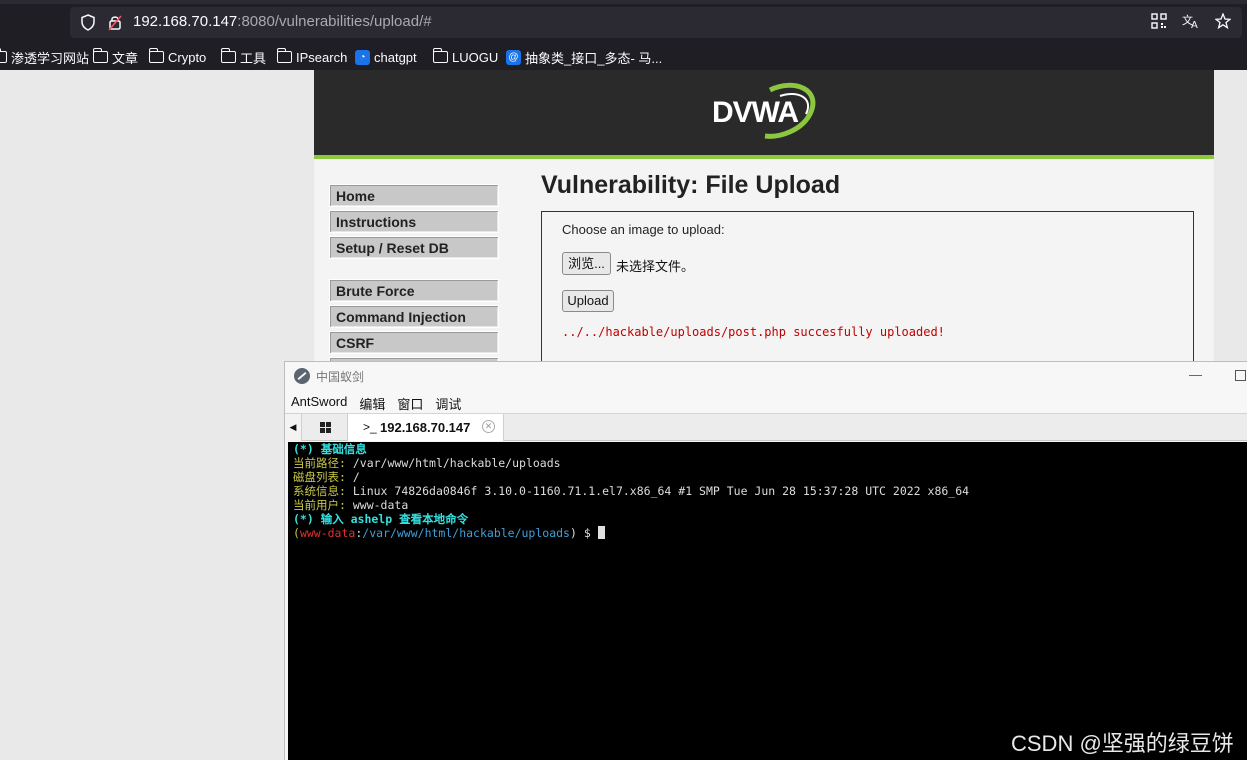 The image size is (1247, 760). I want to click on svg-text: A, so click(1194, 24).